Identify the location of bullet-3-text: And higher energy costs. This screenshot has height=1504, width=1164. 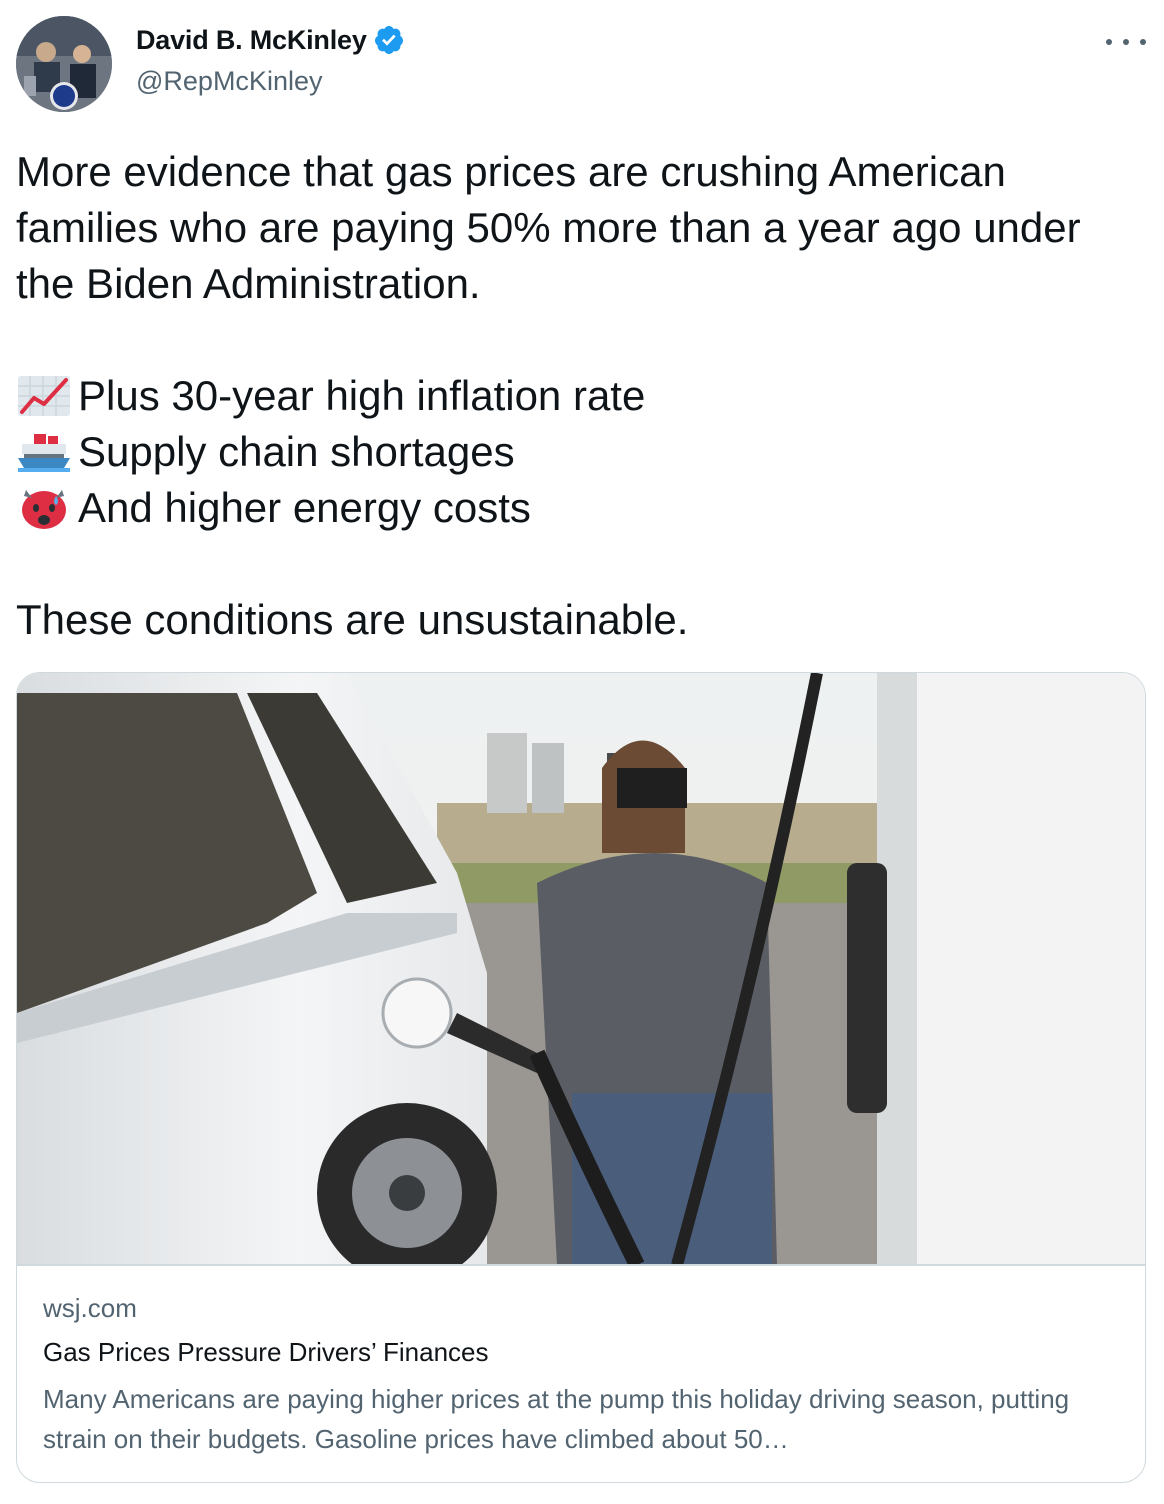
(304, 507).